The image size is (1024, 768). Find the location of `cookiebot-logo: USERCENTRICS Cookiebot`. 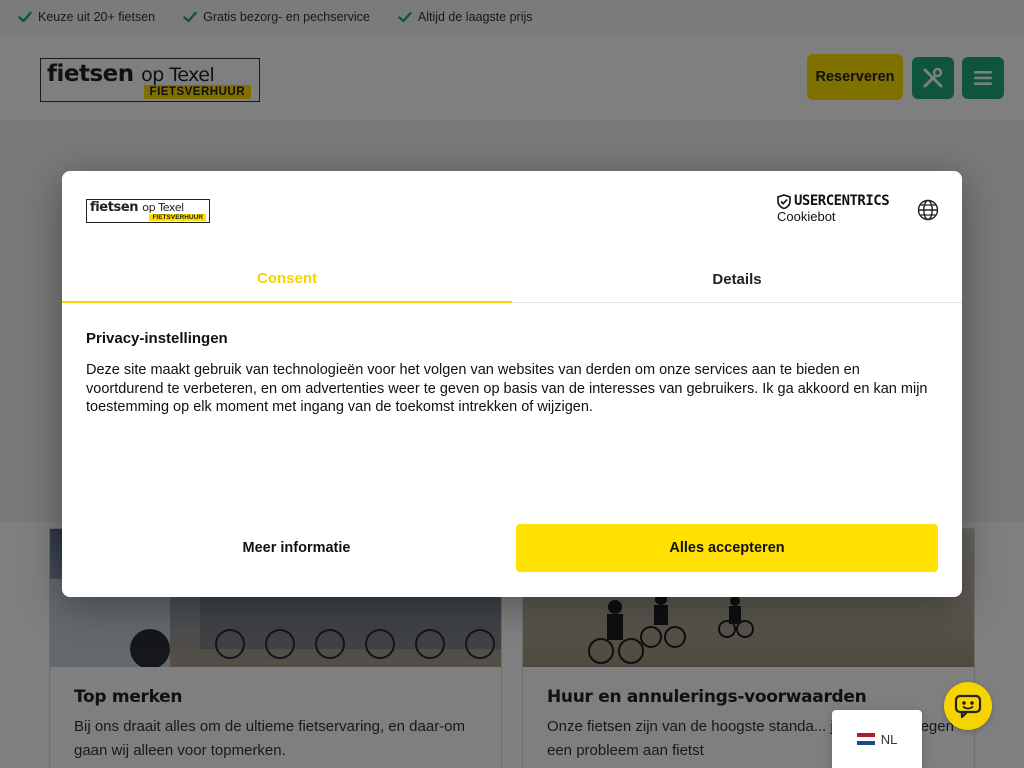

cookiebot-logo: USERCENTRICS Cookiebot is located at coordinates (834, 210).